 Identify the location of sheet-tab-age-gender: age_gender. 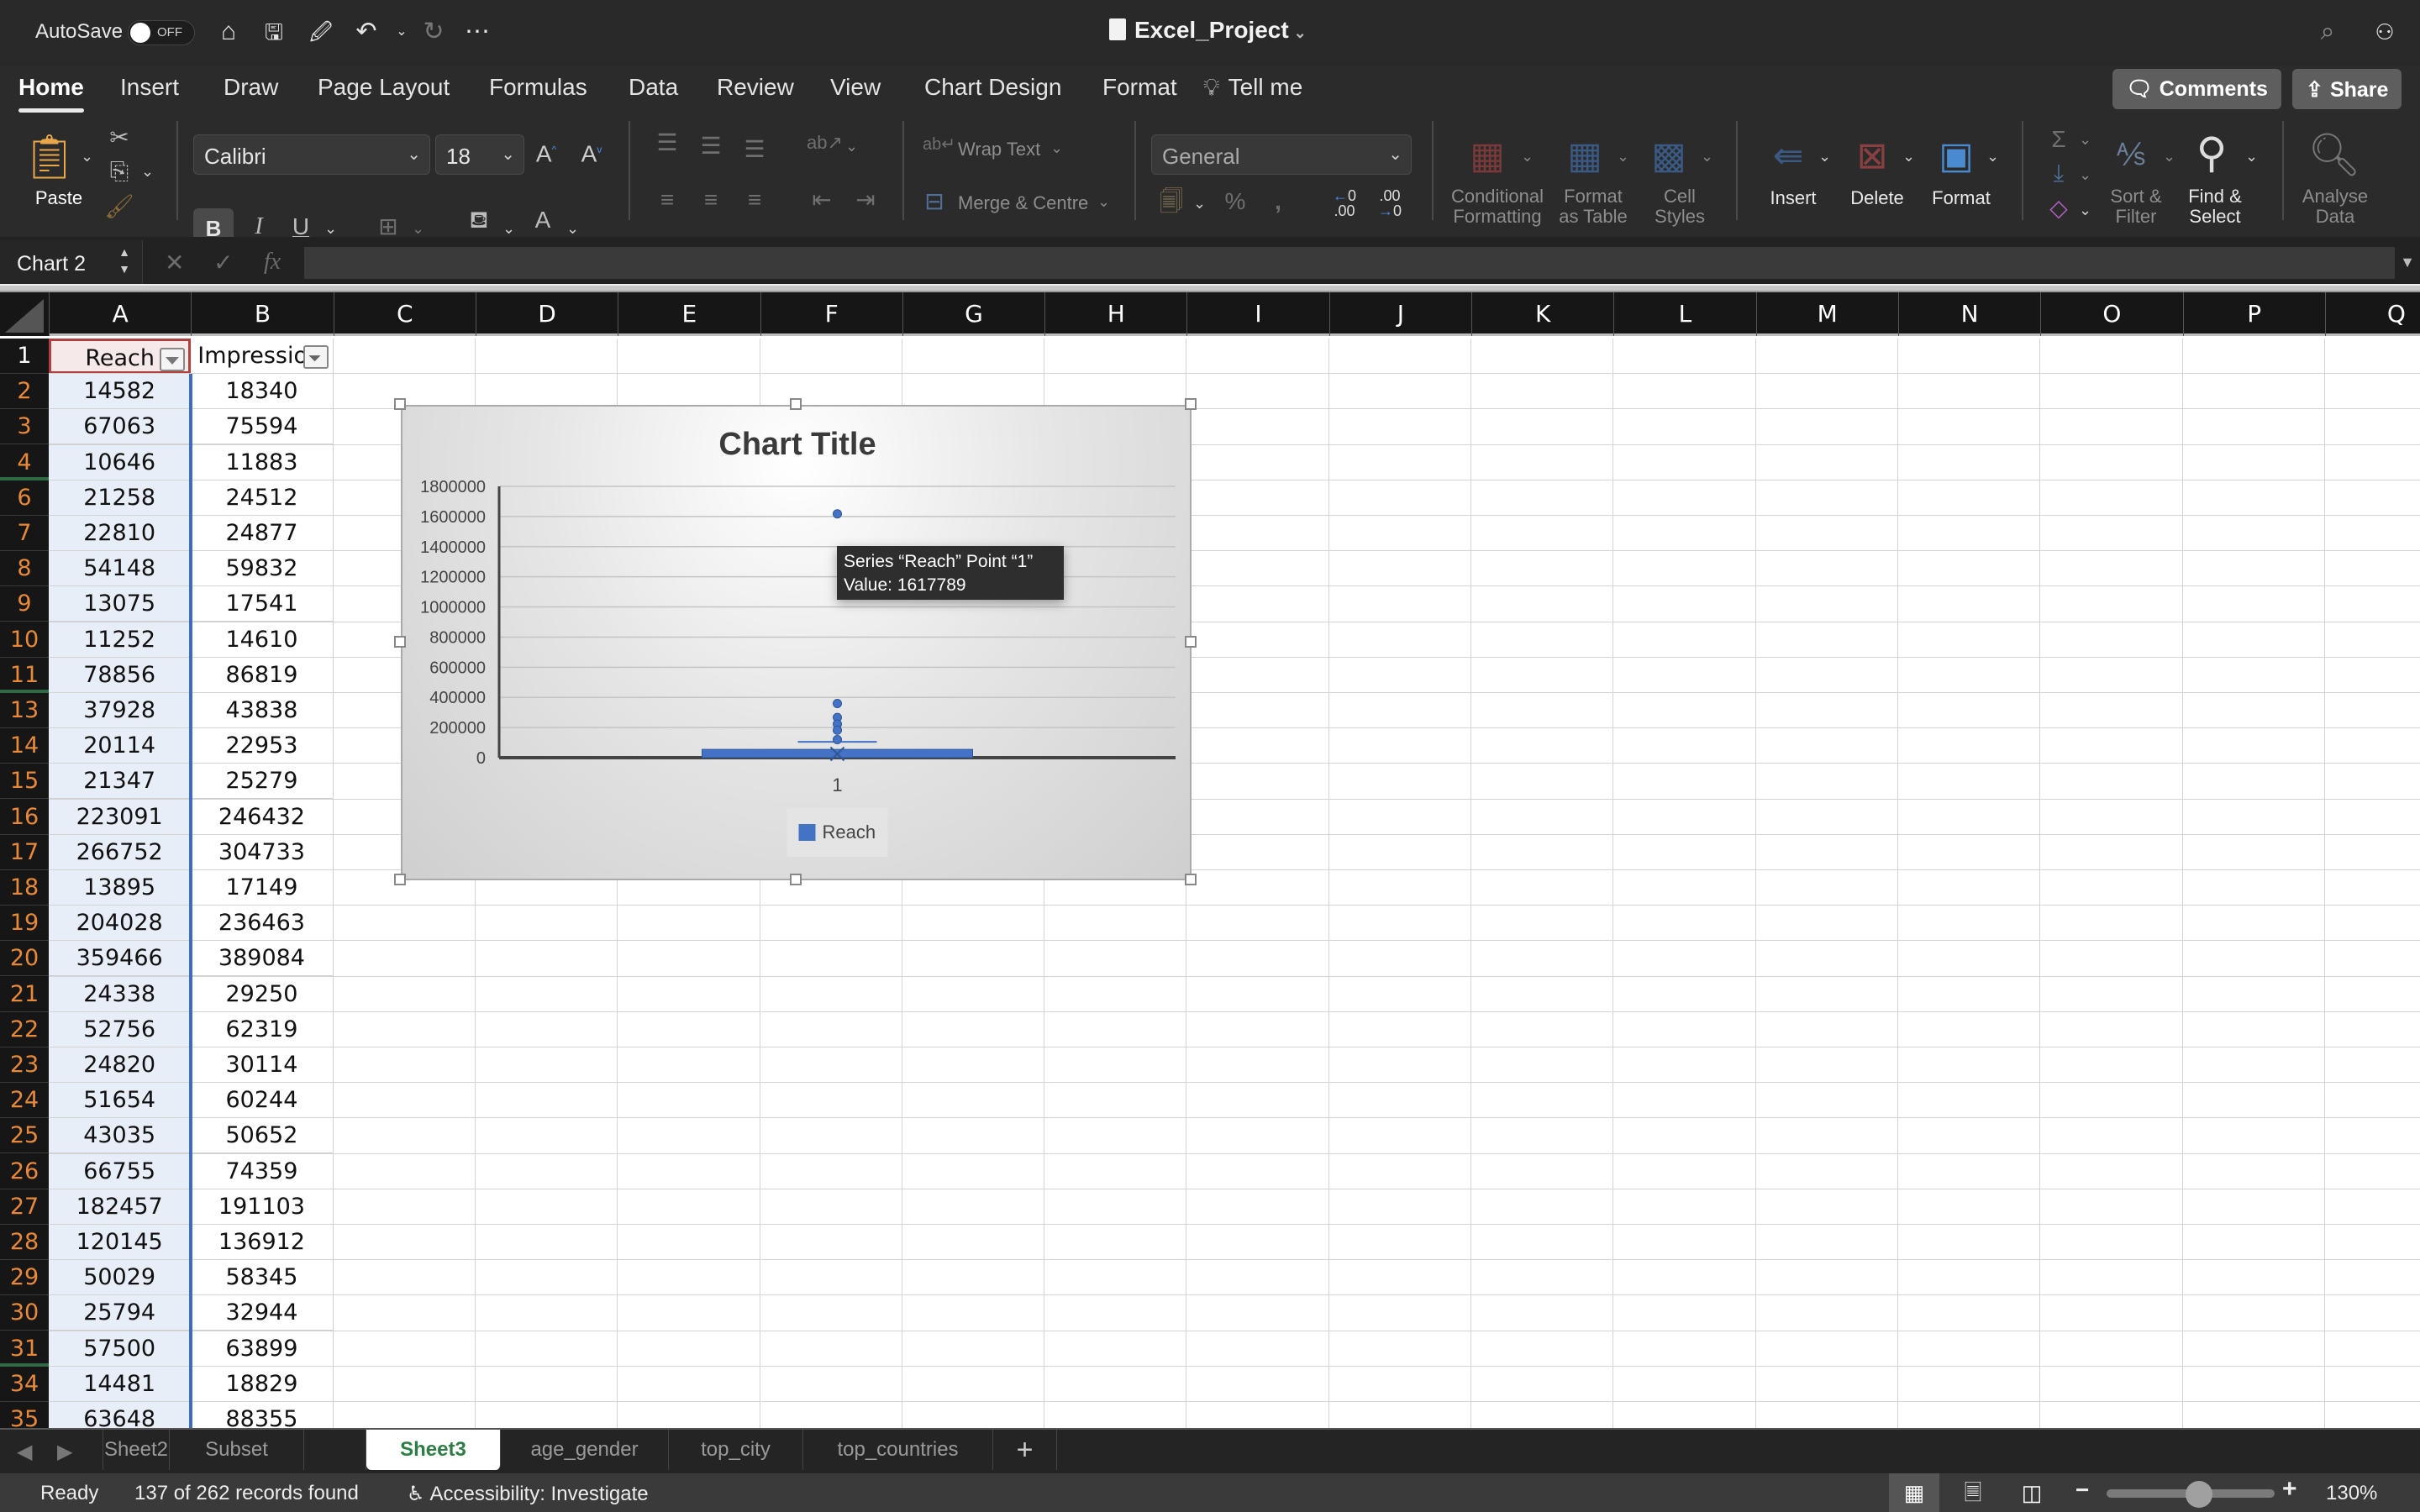
(585, 1450).